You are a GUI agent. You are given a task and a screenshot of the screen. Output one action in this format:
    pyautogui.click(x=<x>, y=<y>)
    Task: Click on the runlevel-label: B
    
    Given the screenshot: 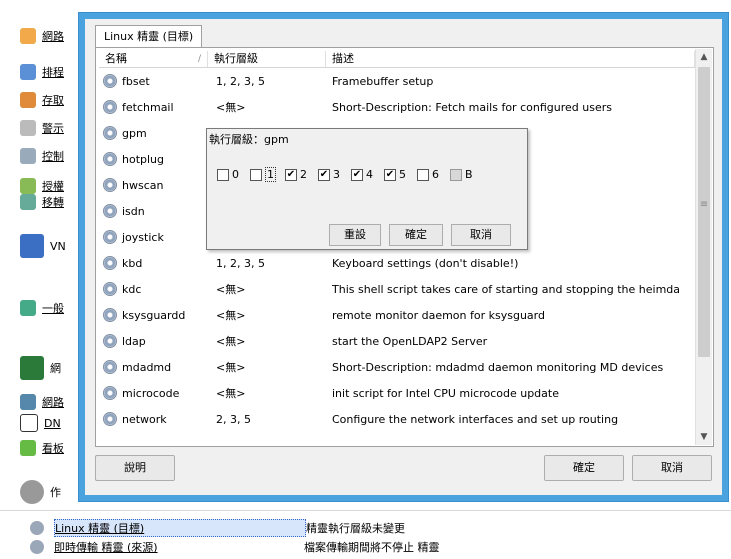 What is the action you would take?
    pyautogui.click(x=469, y=174)
    